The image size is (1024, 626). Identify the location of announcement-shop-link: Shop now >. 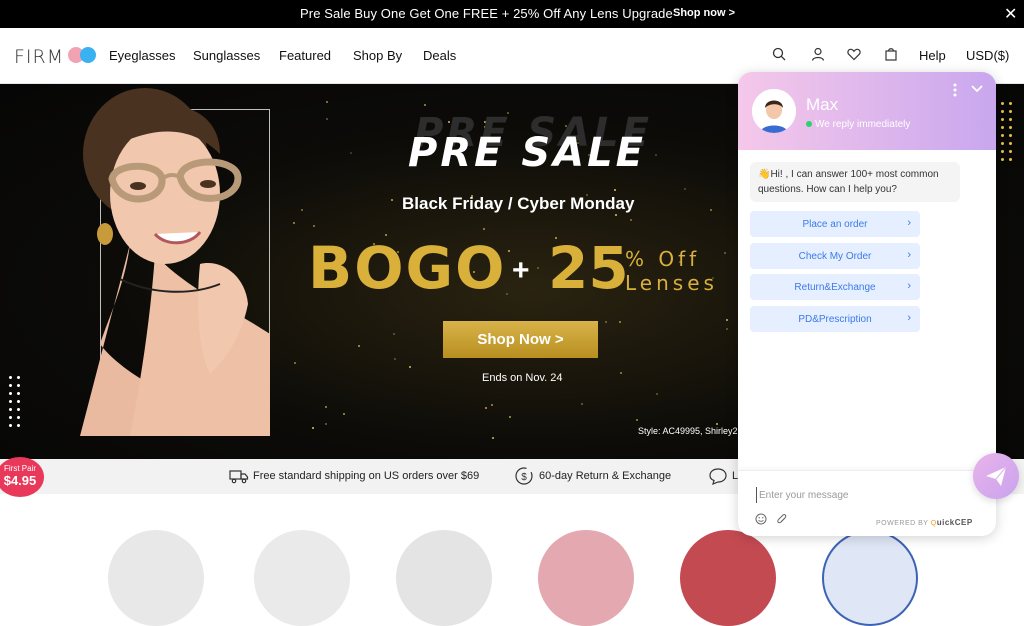
(704, 13).